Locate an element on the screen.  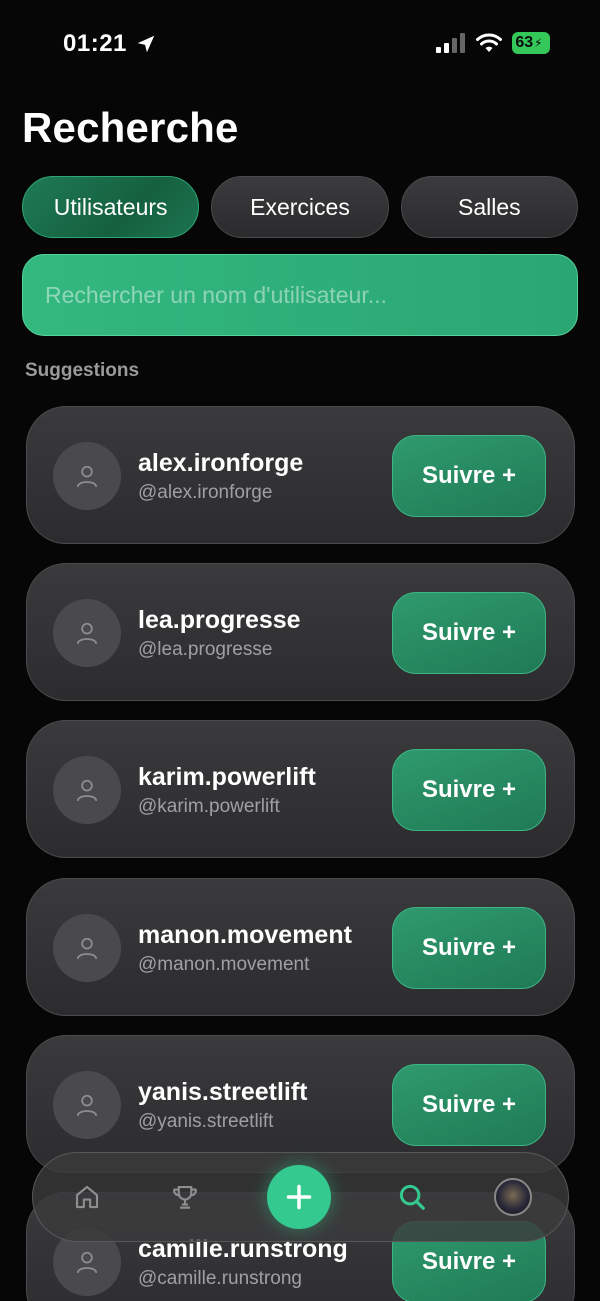
page-title: Recherche is located at coordinates (130, 127).